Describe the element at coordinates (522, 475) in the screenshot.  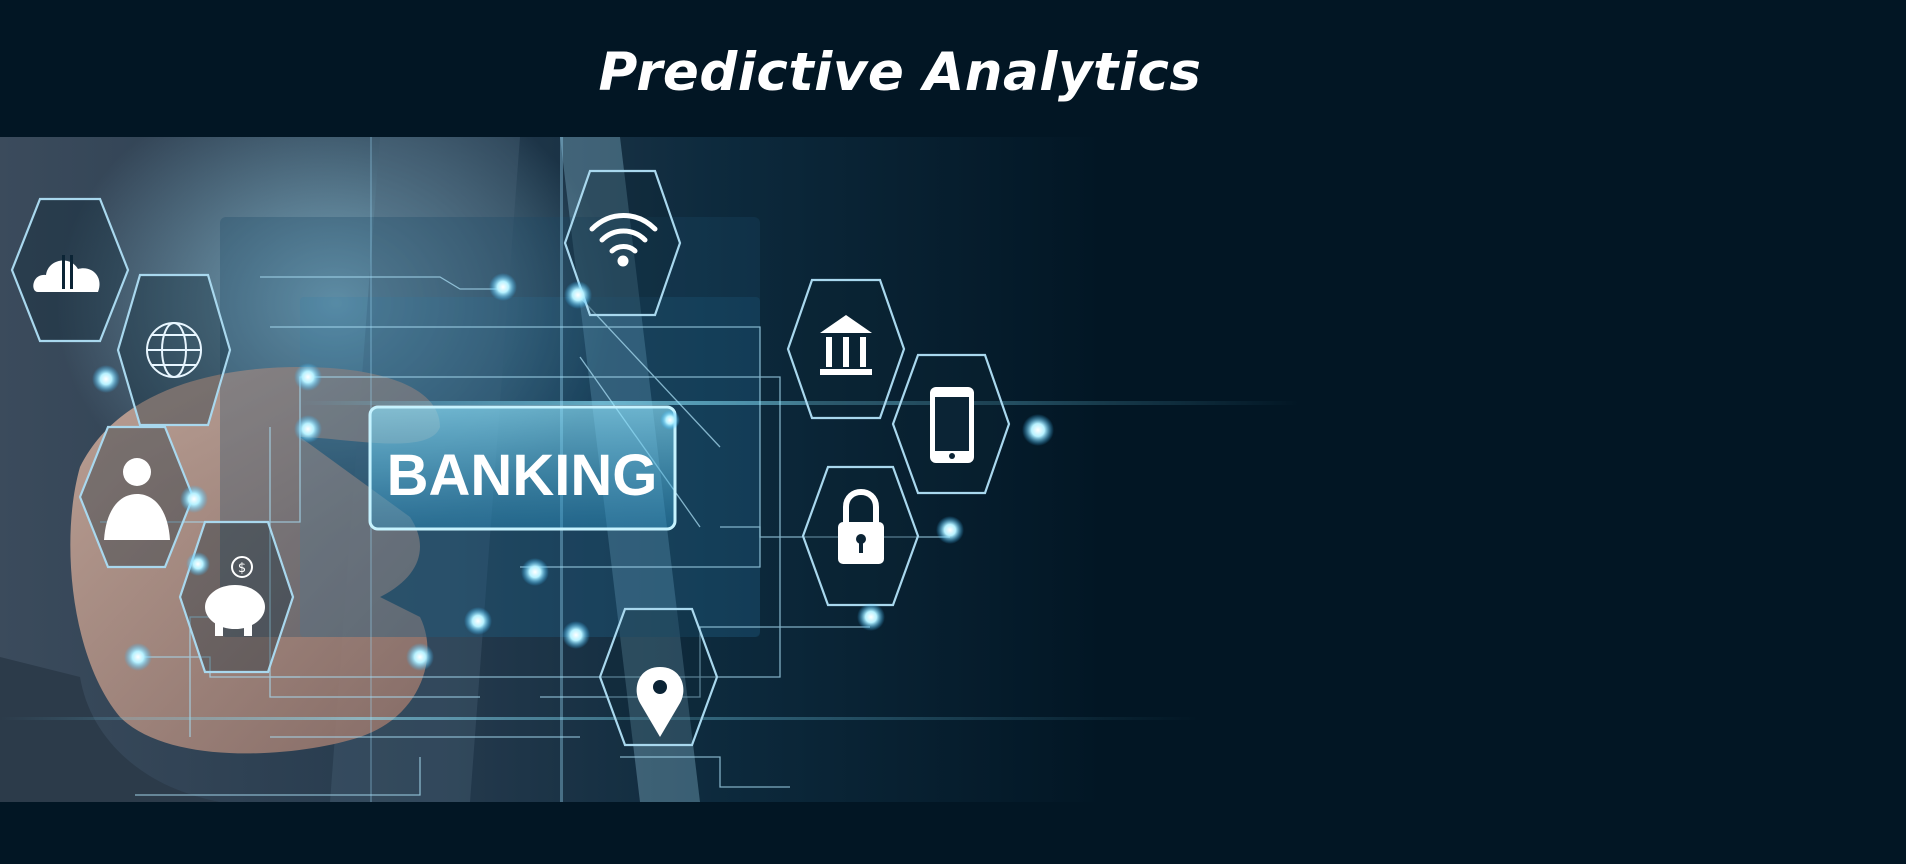
I see `banking-label: BANKING` at that location.